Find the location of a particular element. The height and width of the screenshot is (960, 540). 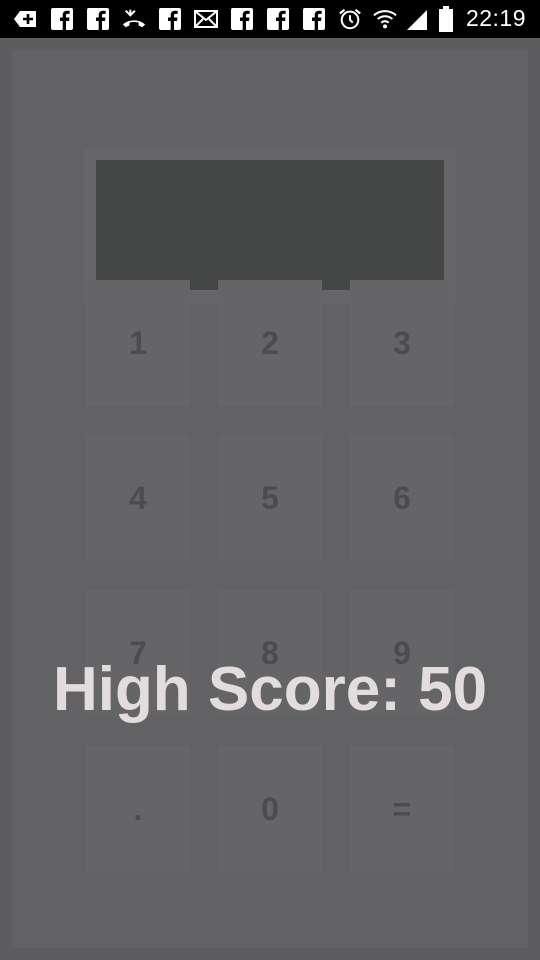

status-time: 22:19 is located at coordinates (495, 18).